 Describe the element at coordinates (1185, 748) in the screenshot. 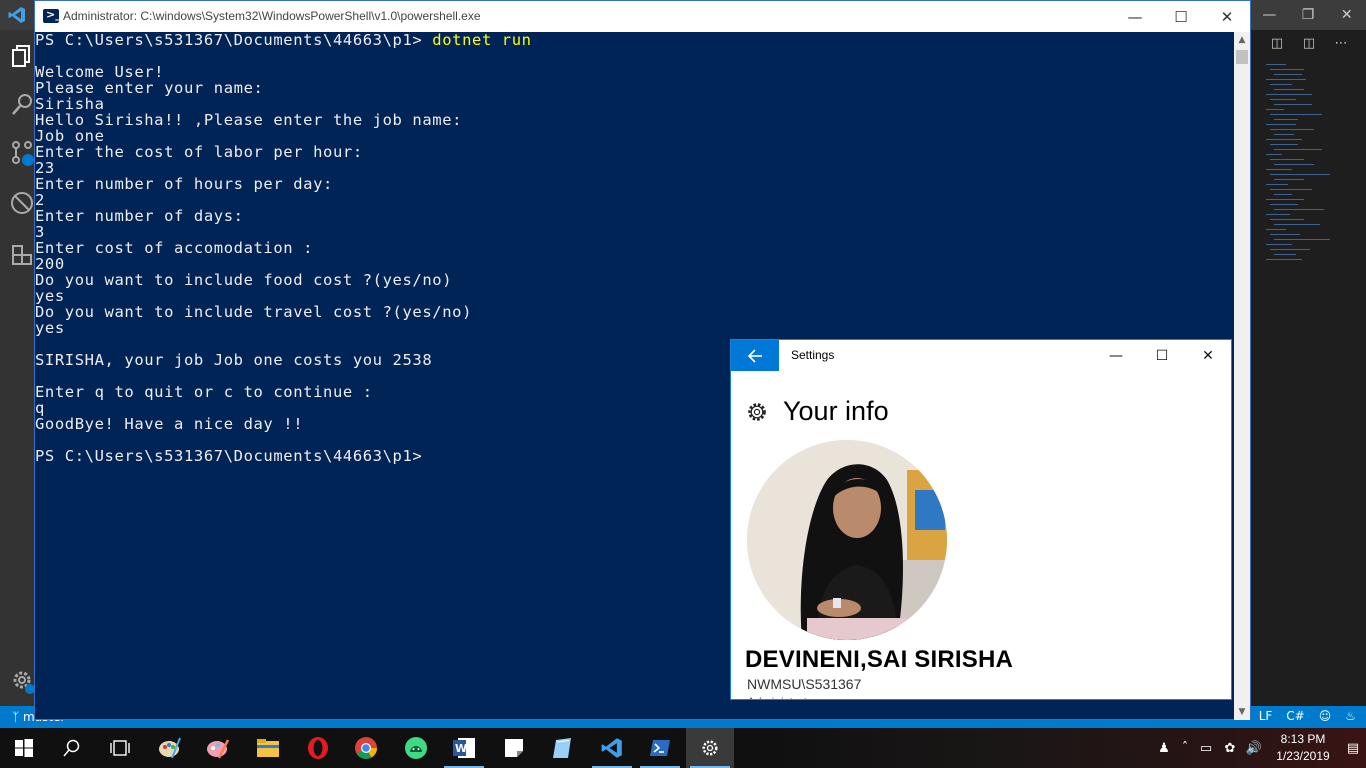

I see `show-hidden-icons-chevron-icon: ˆ` at that location.